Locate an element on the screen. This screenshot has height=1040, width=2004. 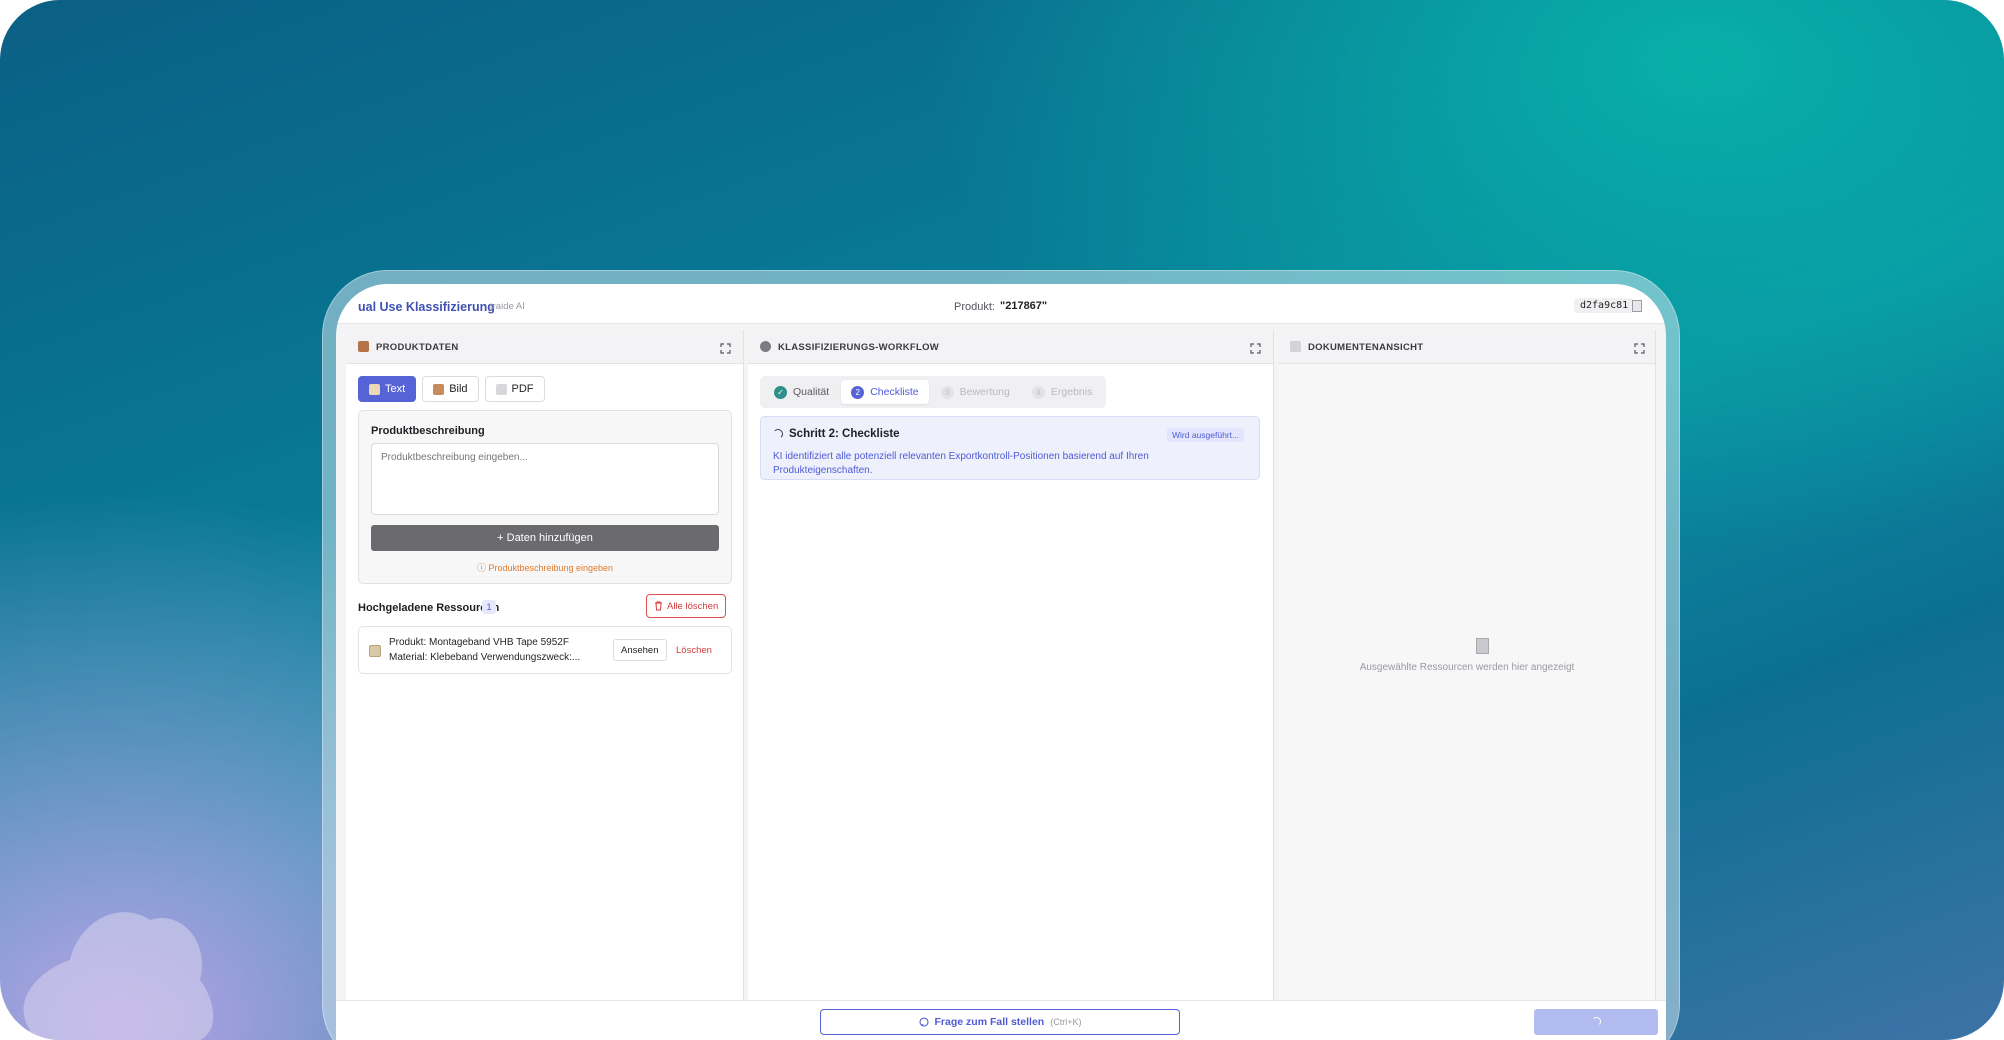
tab-pdf: PDF is located at coordinates (514, 389).